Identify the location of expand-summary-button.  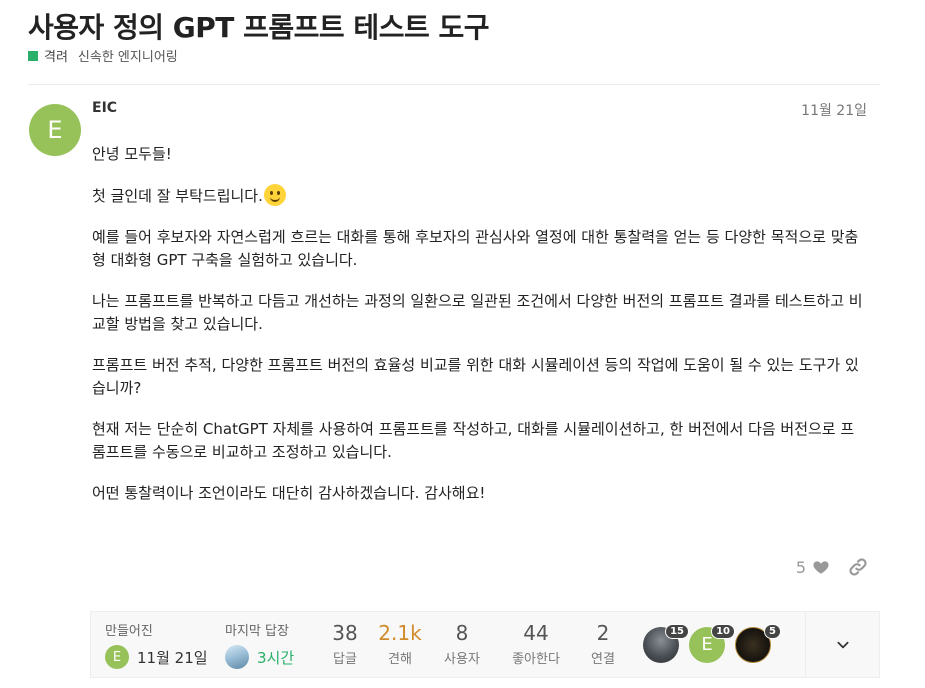
(842, 644).